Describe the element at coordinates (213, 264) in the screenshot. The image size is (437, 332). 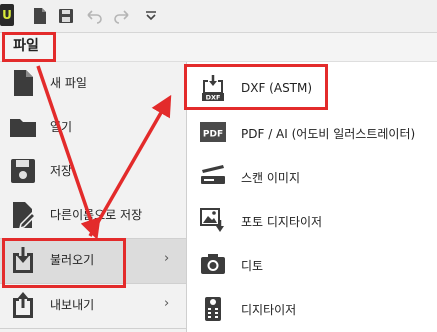
I see `camera-icon` at that location.